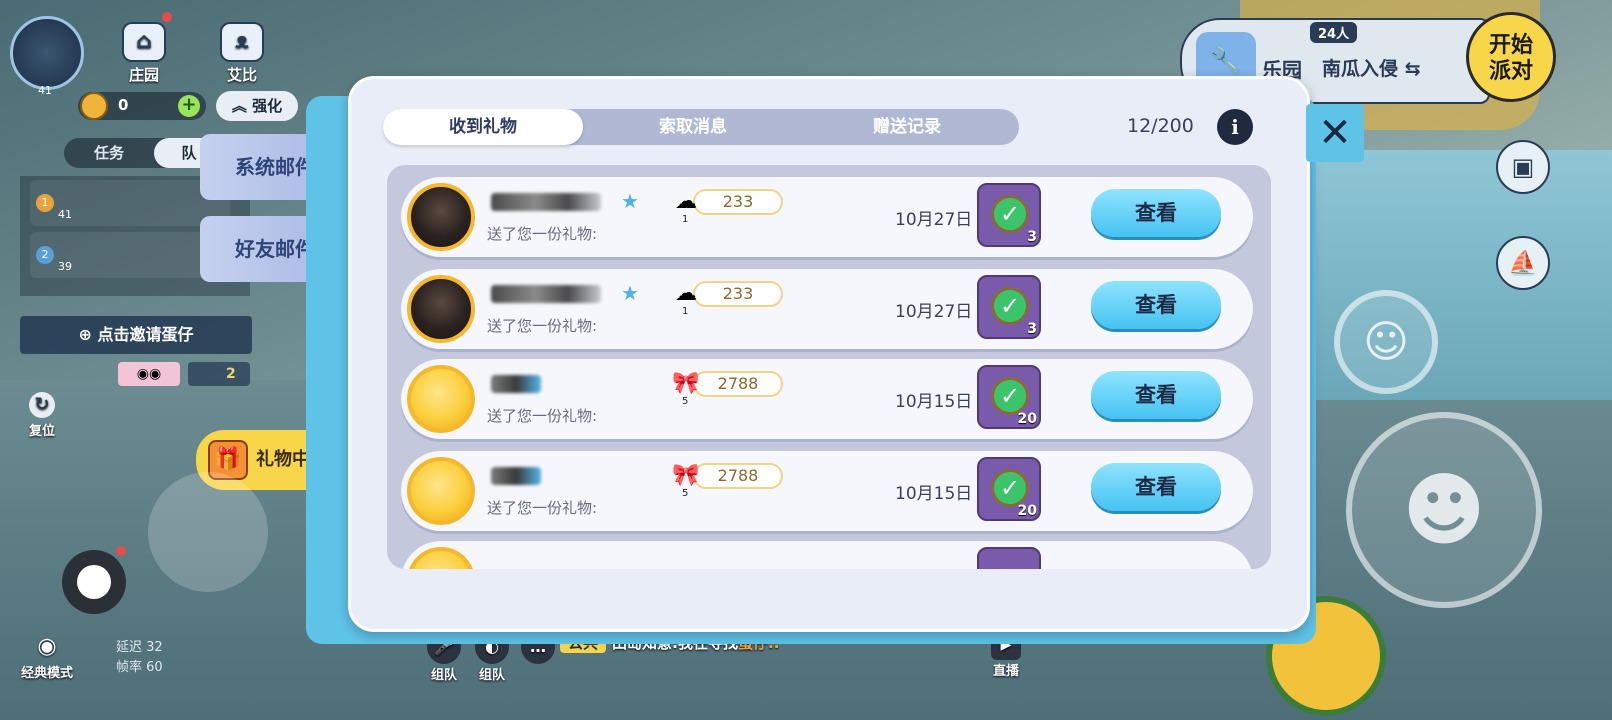 Image resolution: width=1612 pixels, height=720 pixels. I want to click on latency-label: 延迟 32, so click(139, 647).